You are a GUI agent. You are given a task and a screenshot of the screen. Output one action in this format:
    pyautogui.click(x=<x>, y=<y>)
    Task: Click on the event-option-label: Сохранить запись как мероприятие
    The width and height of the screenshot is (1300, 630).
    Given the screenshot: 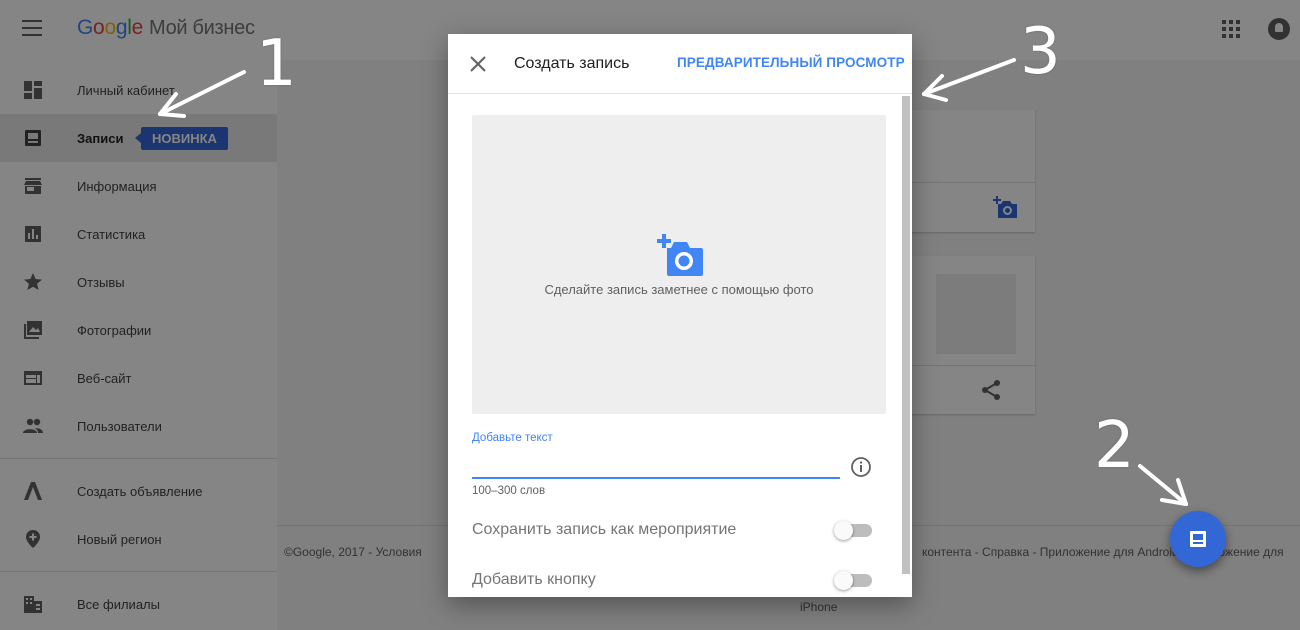 What is the action you would take?
    pyautogui.click(x=604, y=529)
    